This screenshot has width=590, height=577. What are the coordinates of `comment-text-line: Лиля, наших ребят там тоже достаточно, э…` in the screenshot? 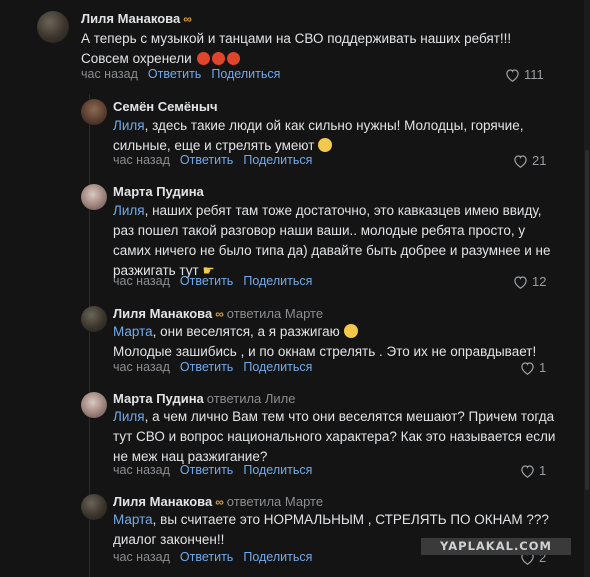 It's located at (327, 210).